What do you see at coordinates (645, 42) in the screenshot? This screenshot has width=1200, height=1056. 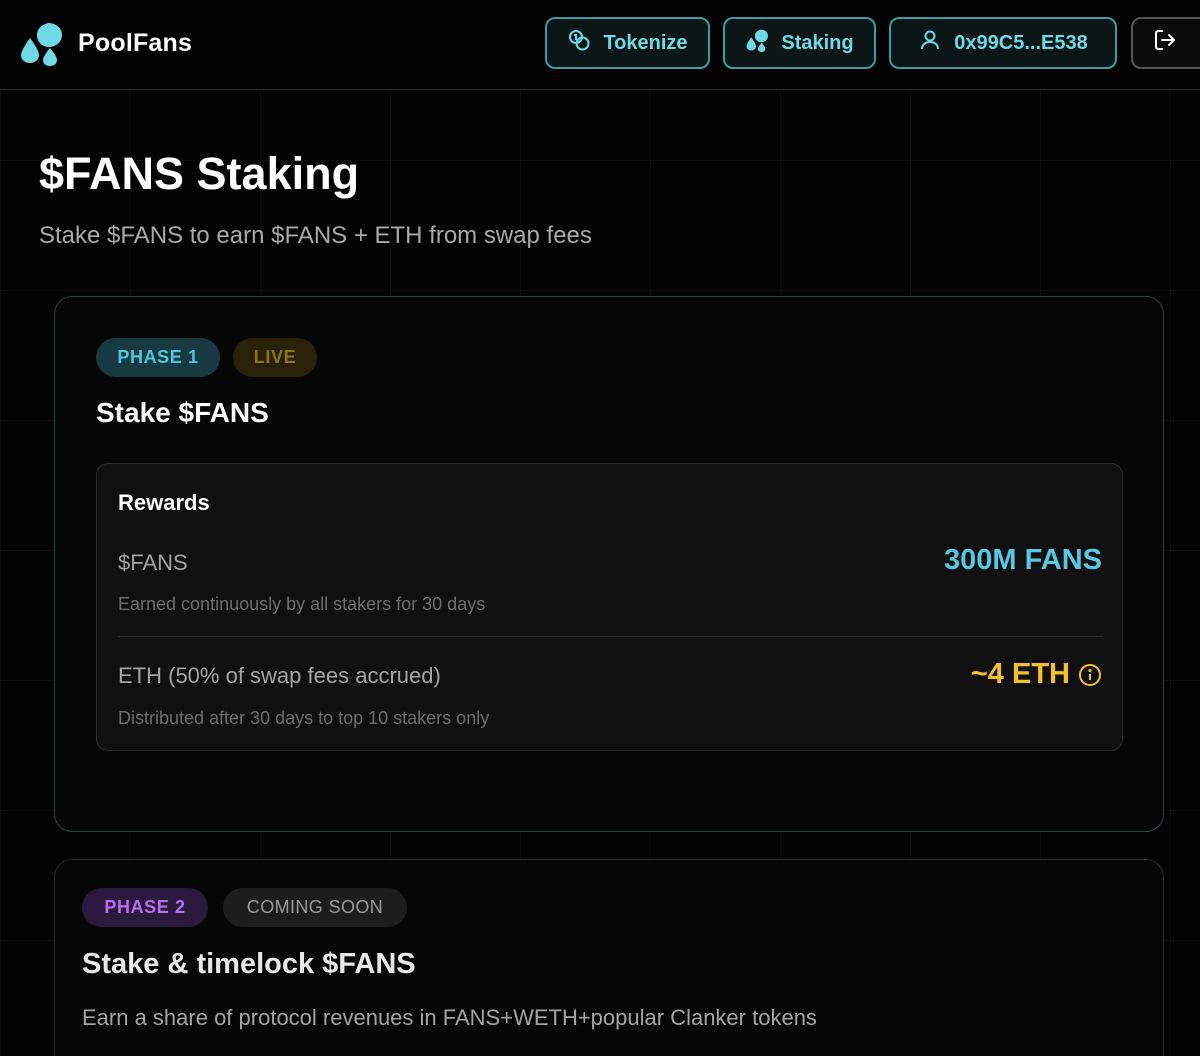 I see `tokenize-label: Tokenize` at bounding box center [645, 42].